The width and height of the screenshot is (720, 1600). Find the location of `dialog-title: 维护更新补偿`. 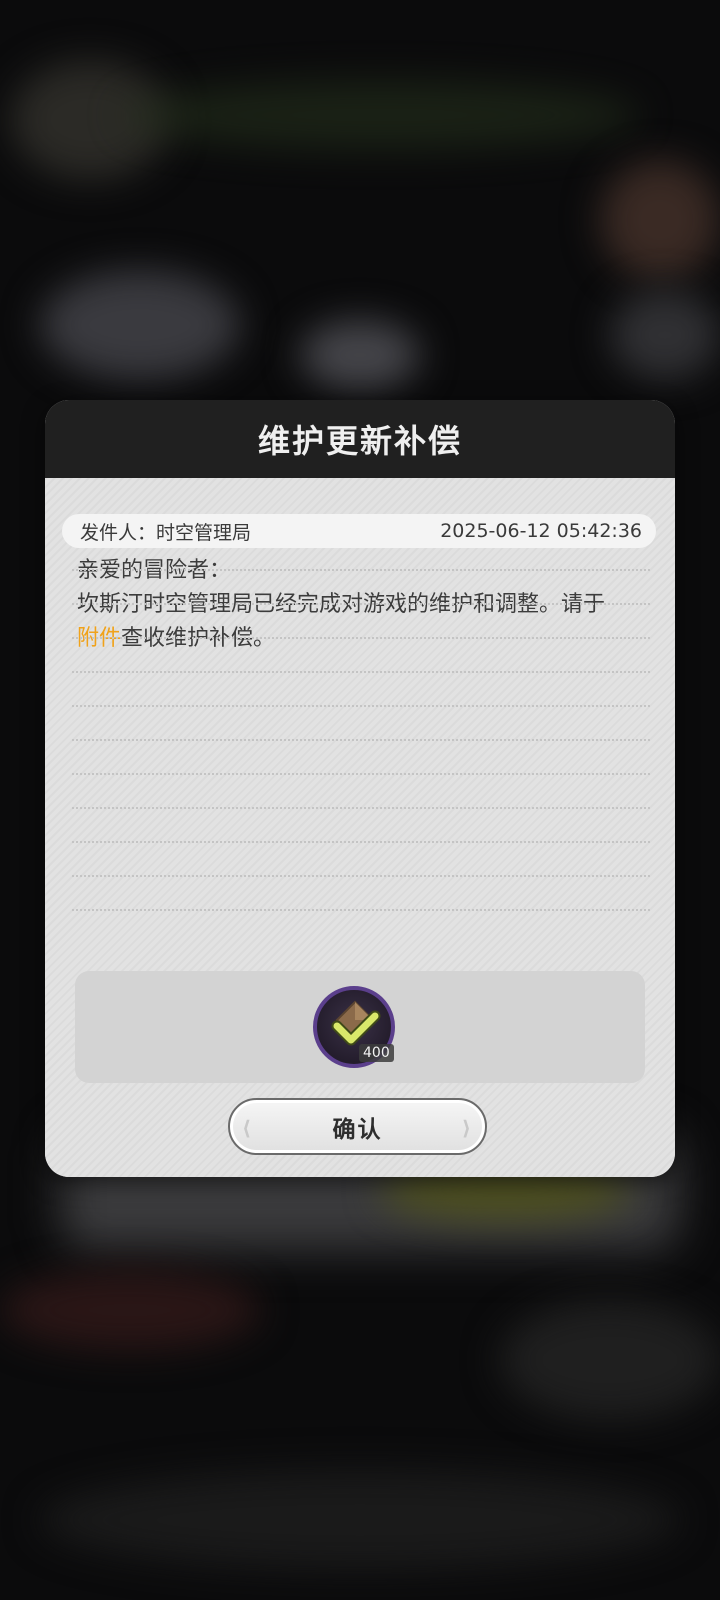

dialog-title: 维护更新补偿 is located at coordinates (359, 441).